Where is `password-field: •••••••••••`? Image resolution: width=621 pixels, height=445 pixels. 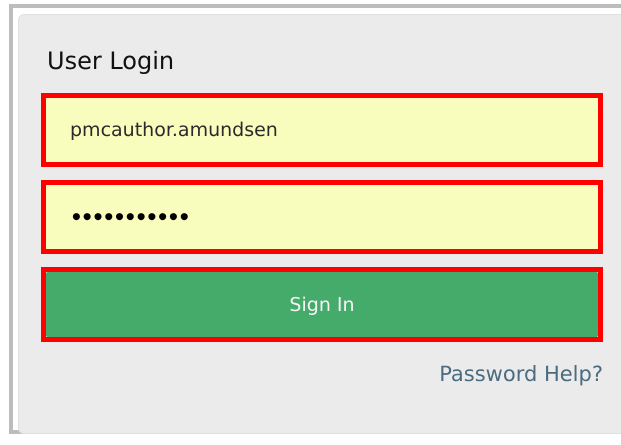
password-field: ••••••••••• is located at coordinates (322, 217).